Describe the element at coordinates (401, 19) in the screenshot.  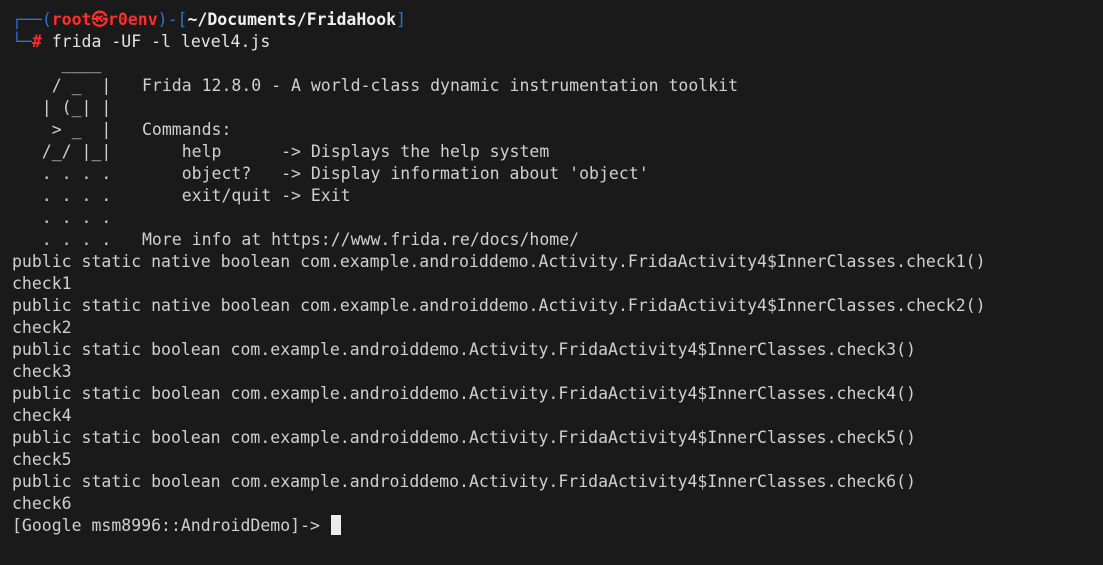
I see `prompt-bracket-close: ]` at that location.